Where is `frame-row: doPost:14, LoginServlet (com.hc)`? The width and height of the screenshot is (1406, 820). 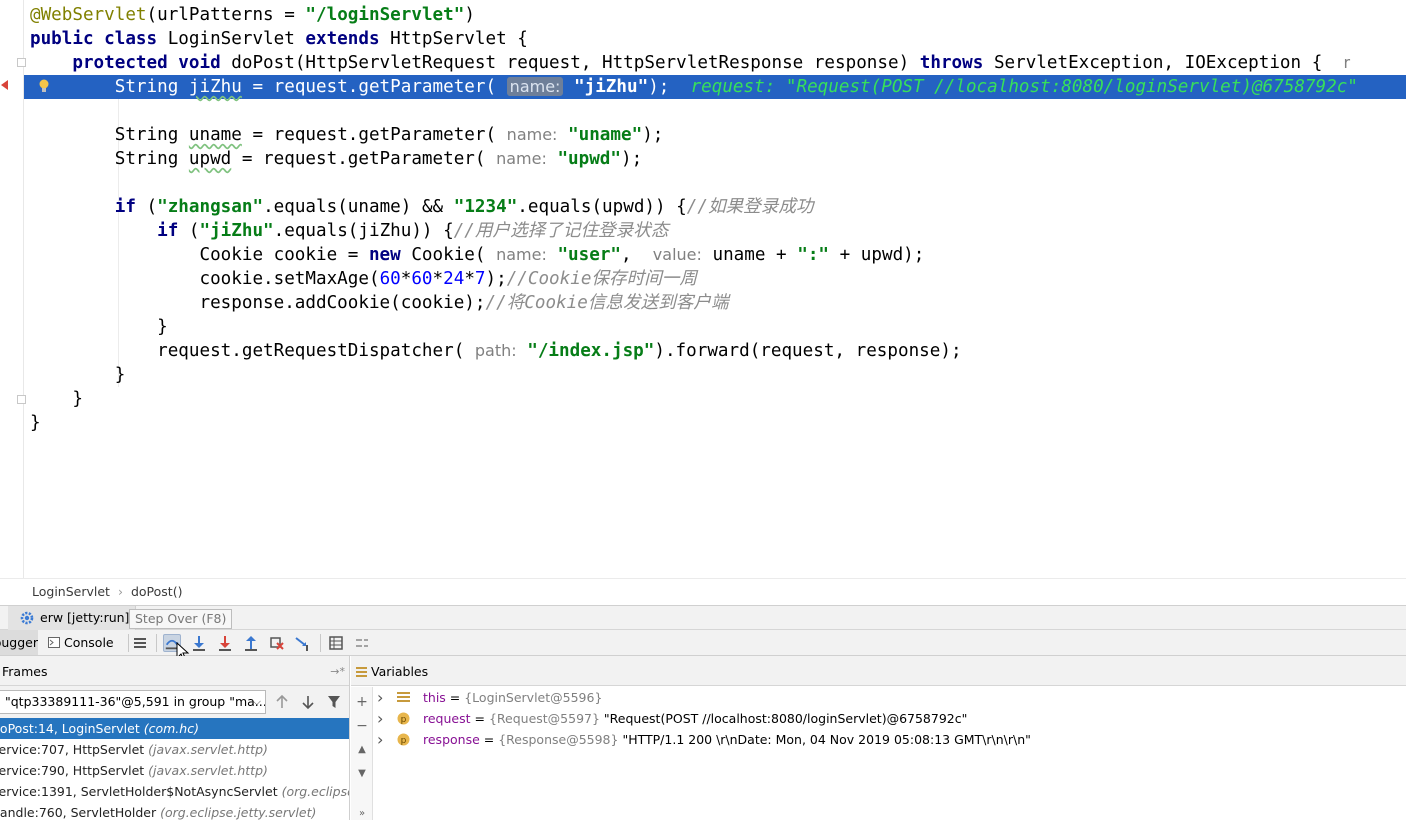 frame-row: doPost:14, LoginServlet (com.hc) is located at coordinates (174, 728).